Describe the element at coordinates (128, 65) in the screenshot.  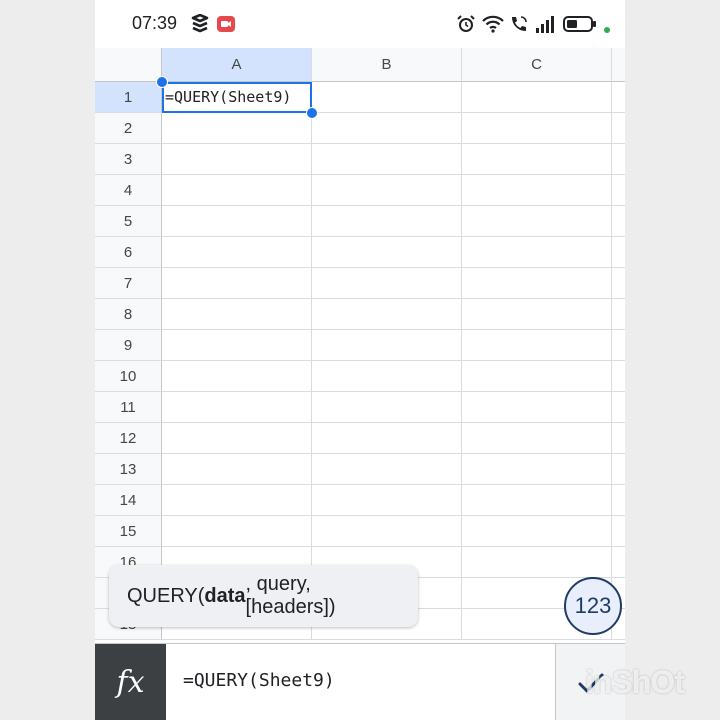
I see `select-all-corner` at that location.